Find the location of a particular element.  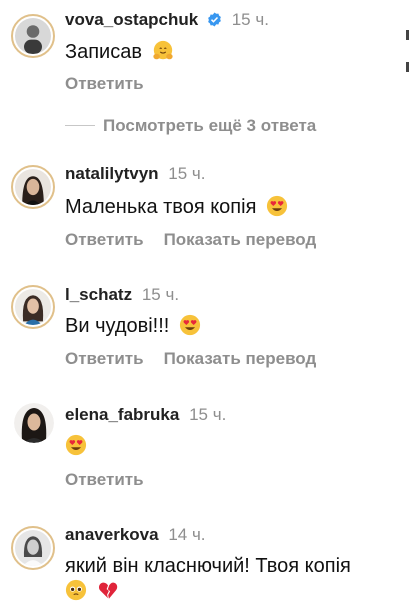

username: natalilytvyn is located at coordinates (112, 173).